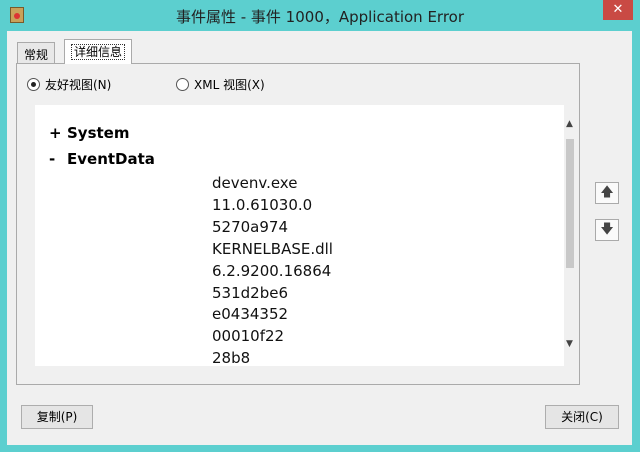 The height and width of the screenshot is (452, 640). What do you see at coordinates (272, 248) in the screenshot?
I see `eventdata-value: KERNELBASE.dll` at bounding box center [272, 248].